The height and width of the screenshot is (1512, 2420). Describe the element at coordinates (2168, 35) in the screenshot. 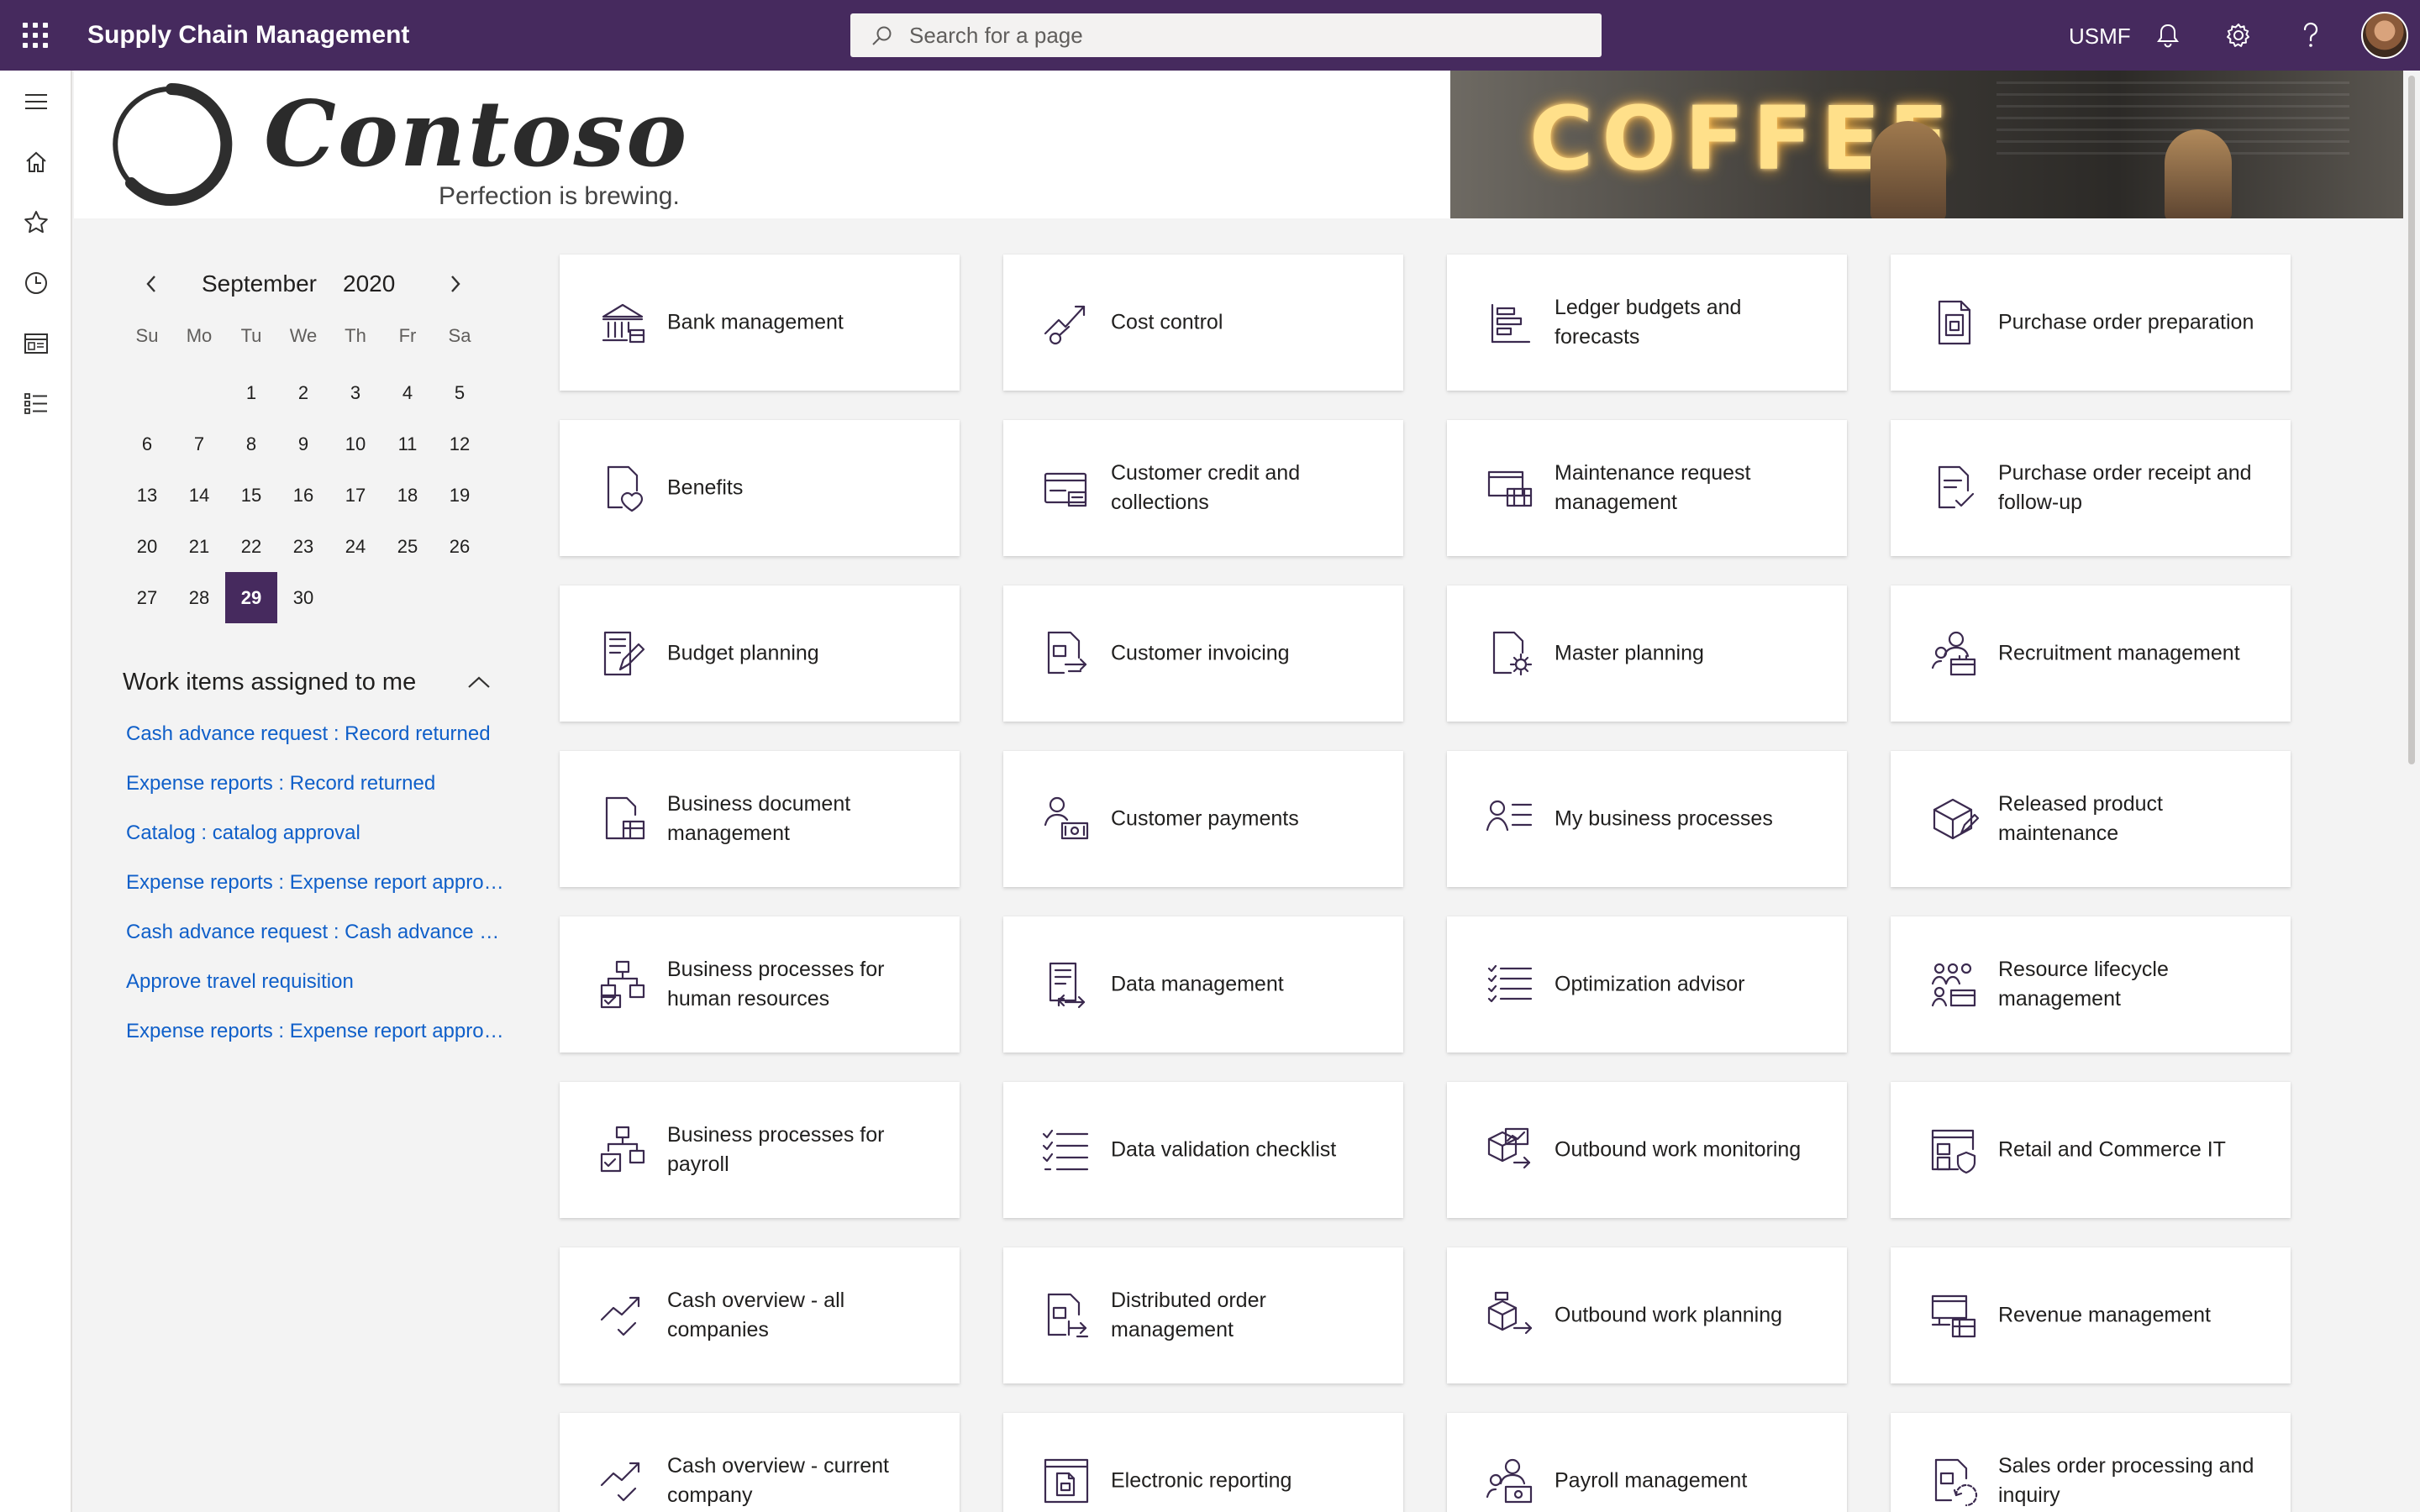

I see `bell-icon` at that location.